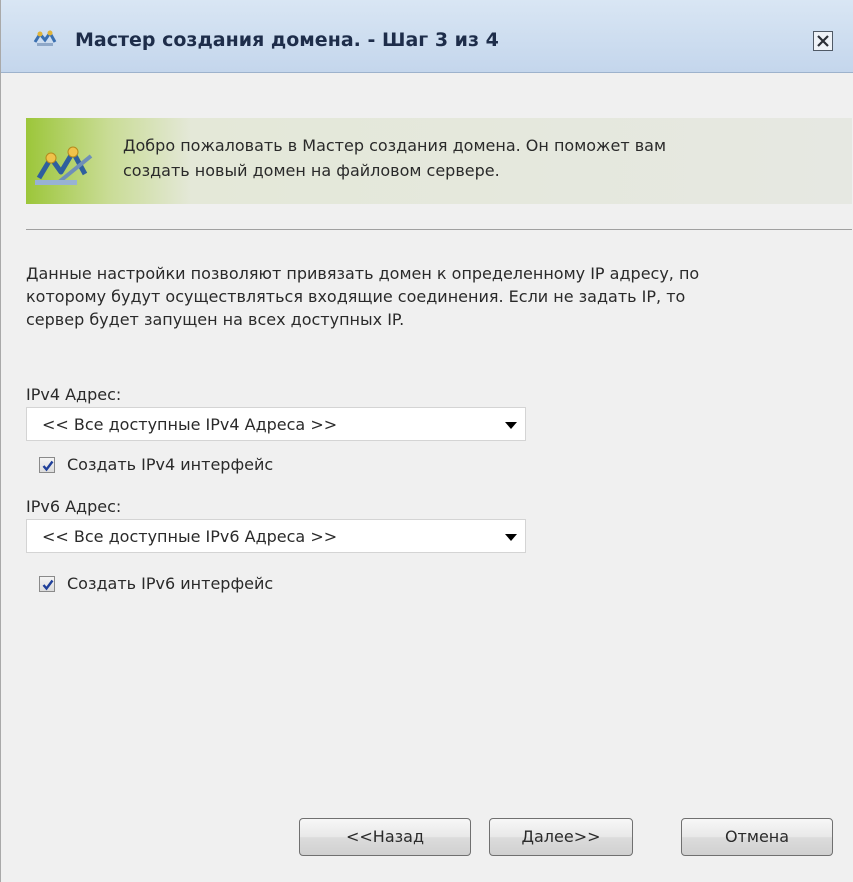 Image resolution: width=853 pixels, height=882 pixels. I want to click on separator, so click(439, 229).